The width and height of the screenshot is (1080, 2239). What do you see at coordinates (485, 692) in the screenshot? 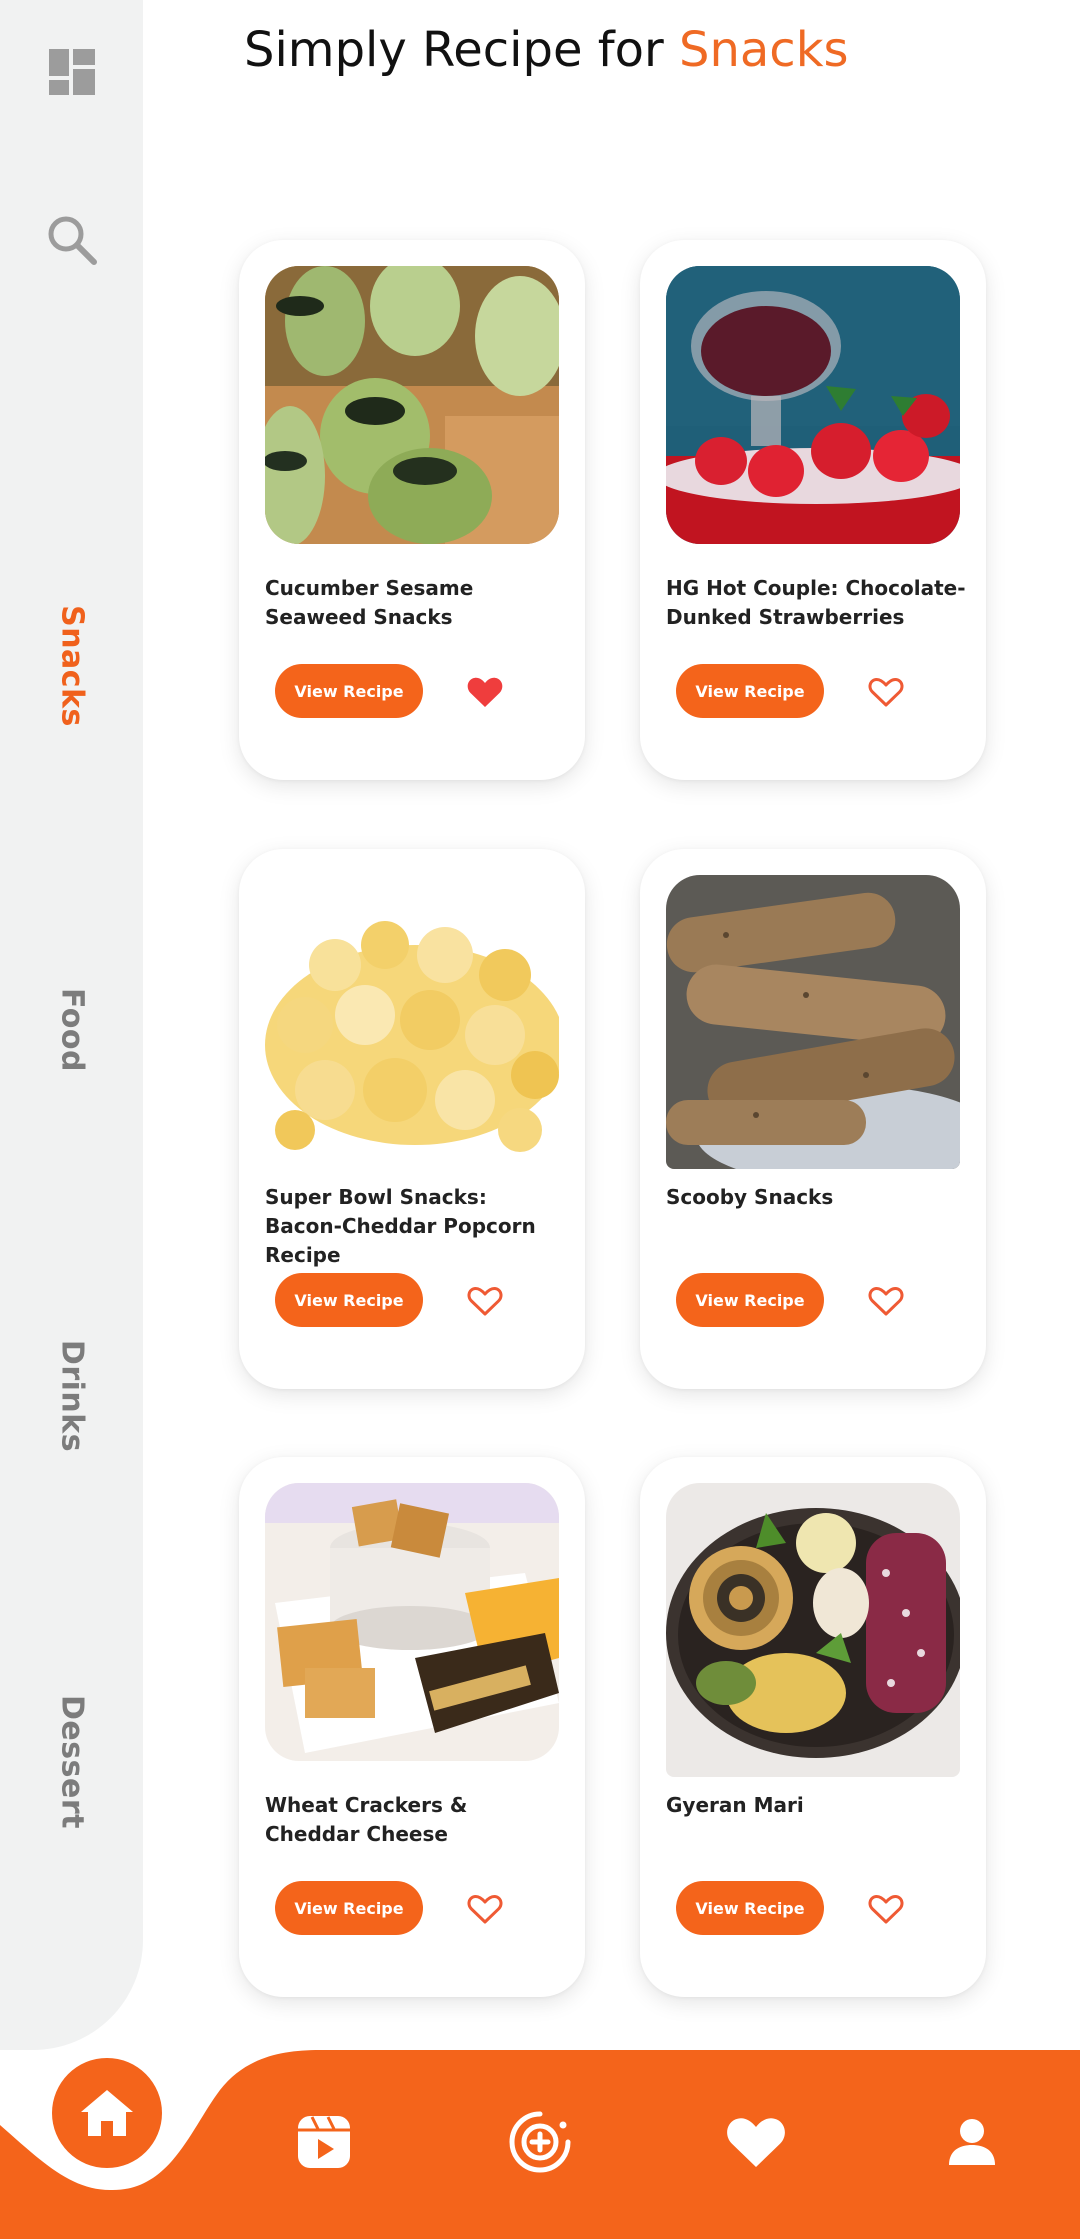
I see `heart-filled-icon` at bounding box center [485, 692].